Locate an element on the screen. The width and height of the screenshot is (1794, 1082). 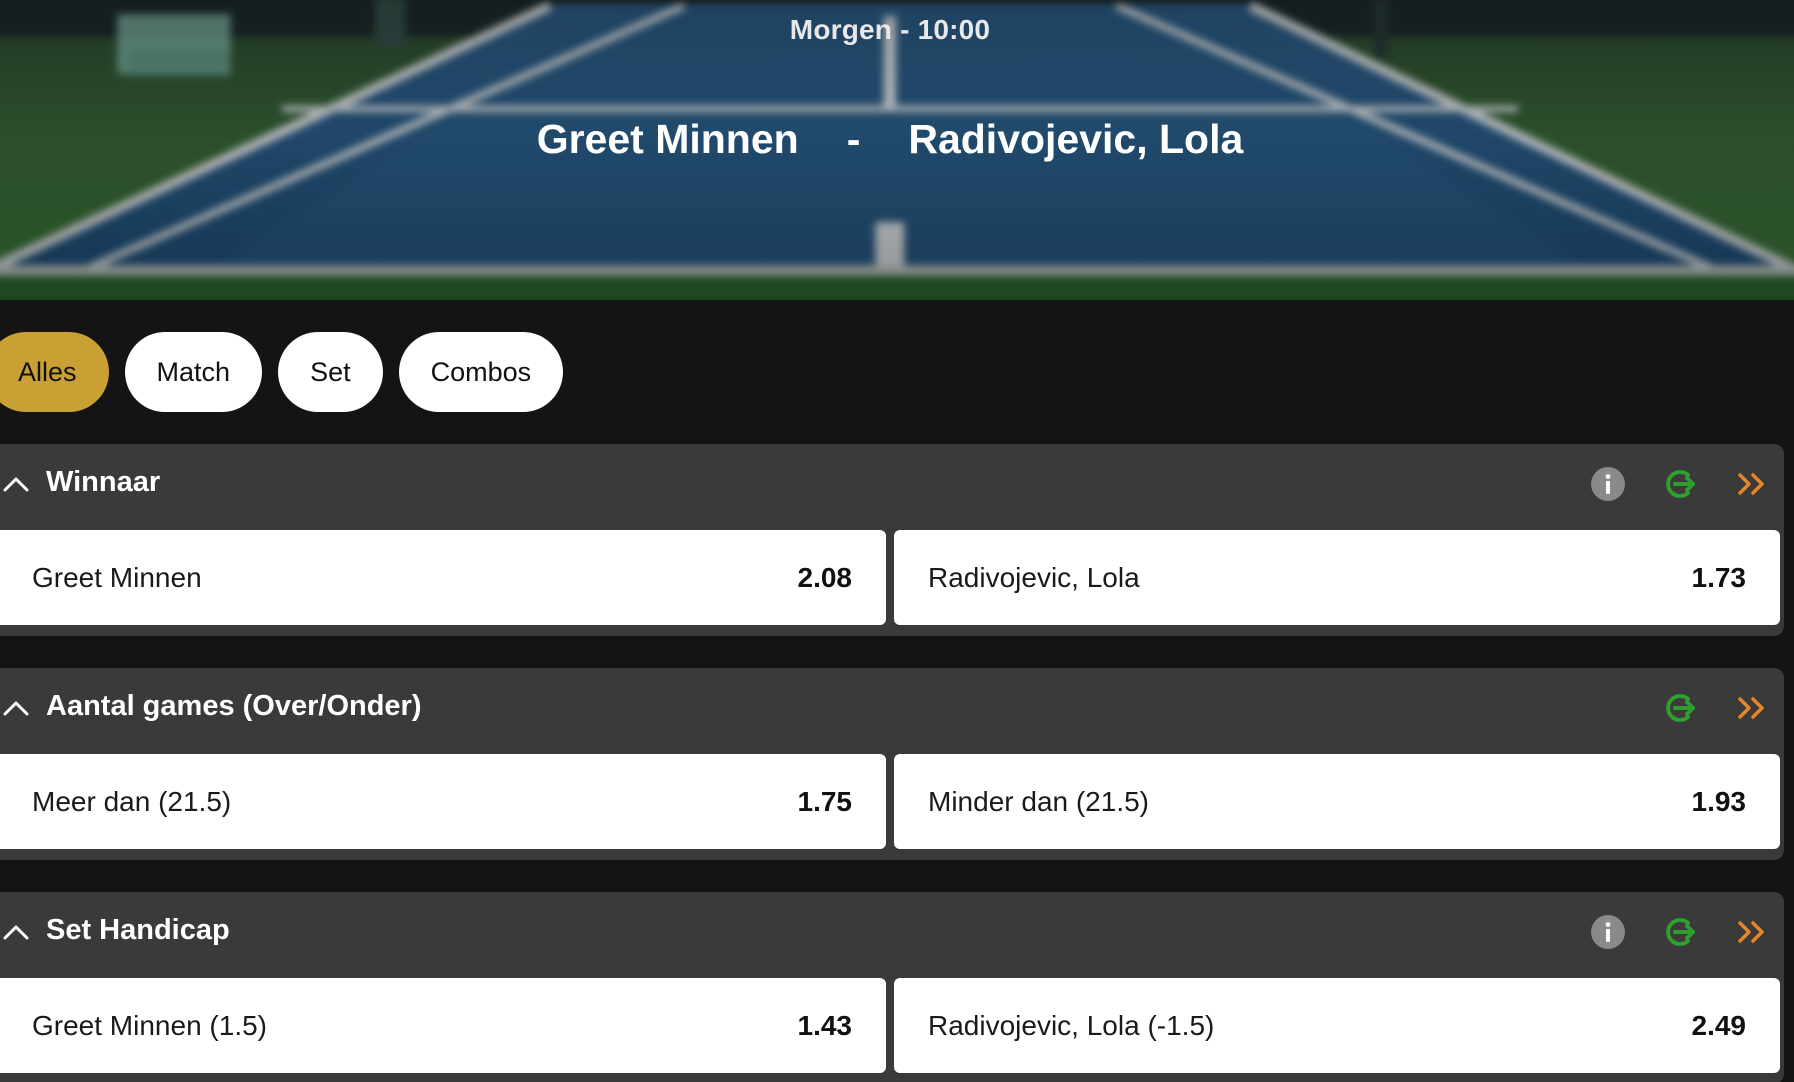
outcome-button: Meer dan (21.5) 1.75 is located at coordinates (443, 801).